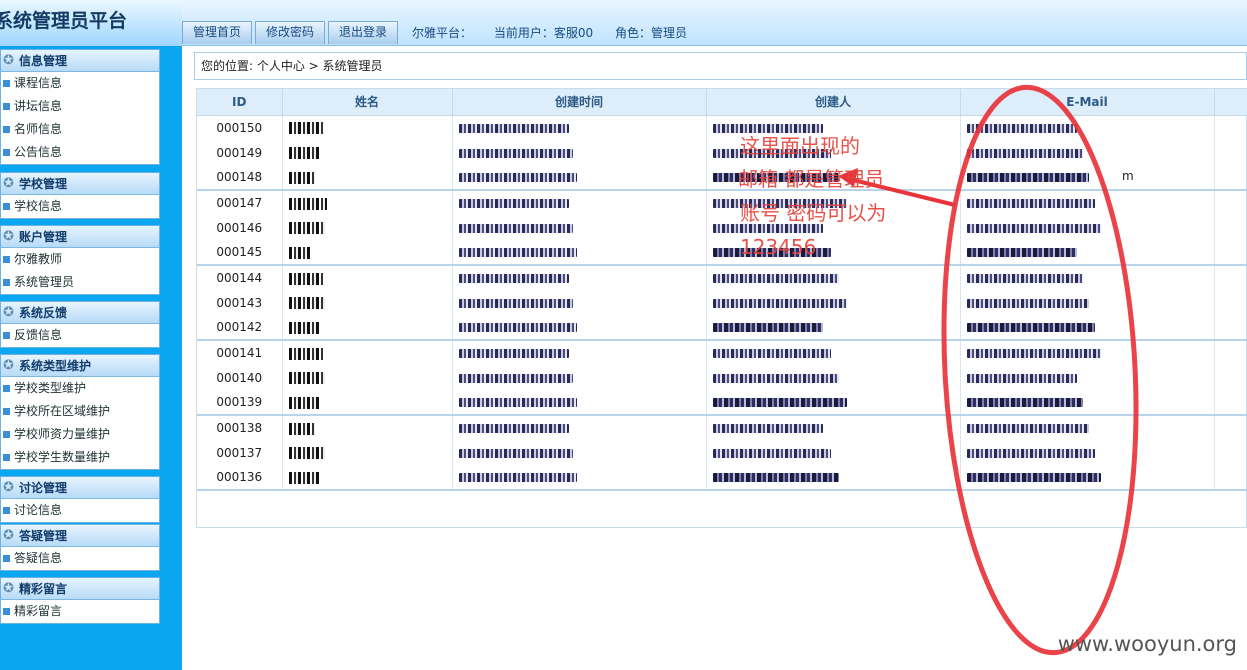  I want to click on table-row: 000145, so click(722, 253).